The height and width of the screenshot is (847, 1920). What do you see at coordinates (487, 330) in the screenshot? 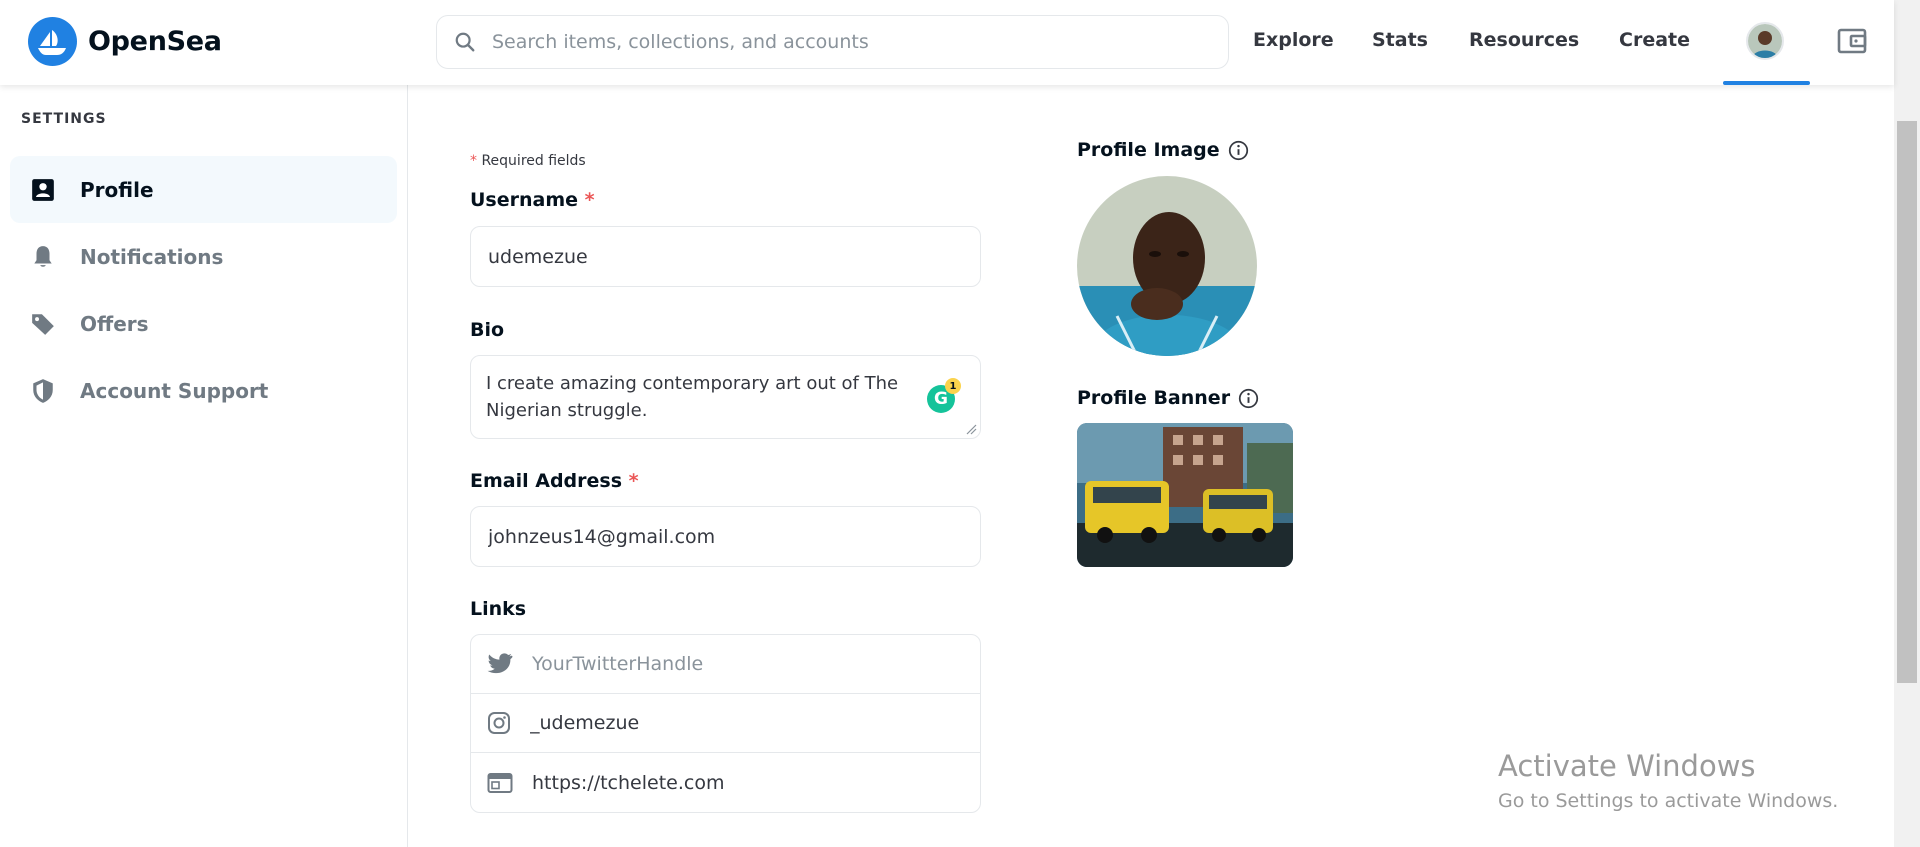
I see `bio-label: Bio` at bounding box center [487, 330].